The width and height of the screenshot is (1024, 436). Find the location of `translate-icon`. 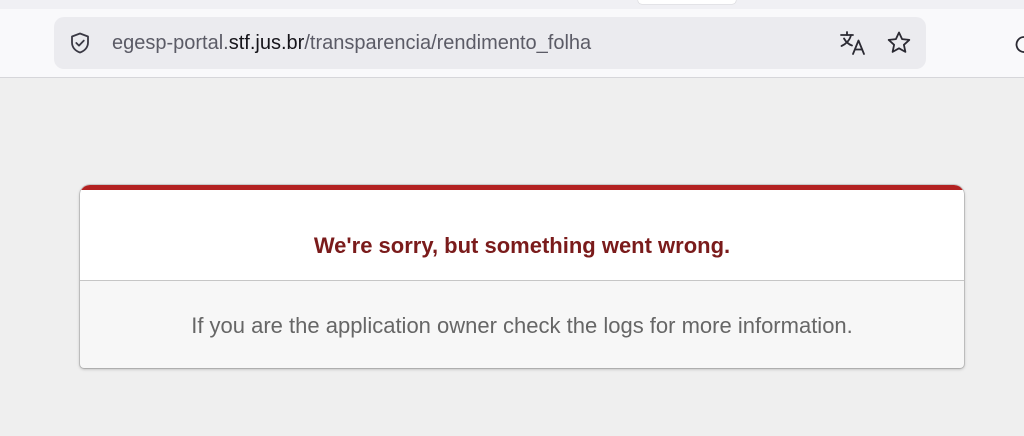

translate-icon is located at coordinates (853, 43).